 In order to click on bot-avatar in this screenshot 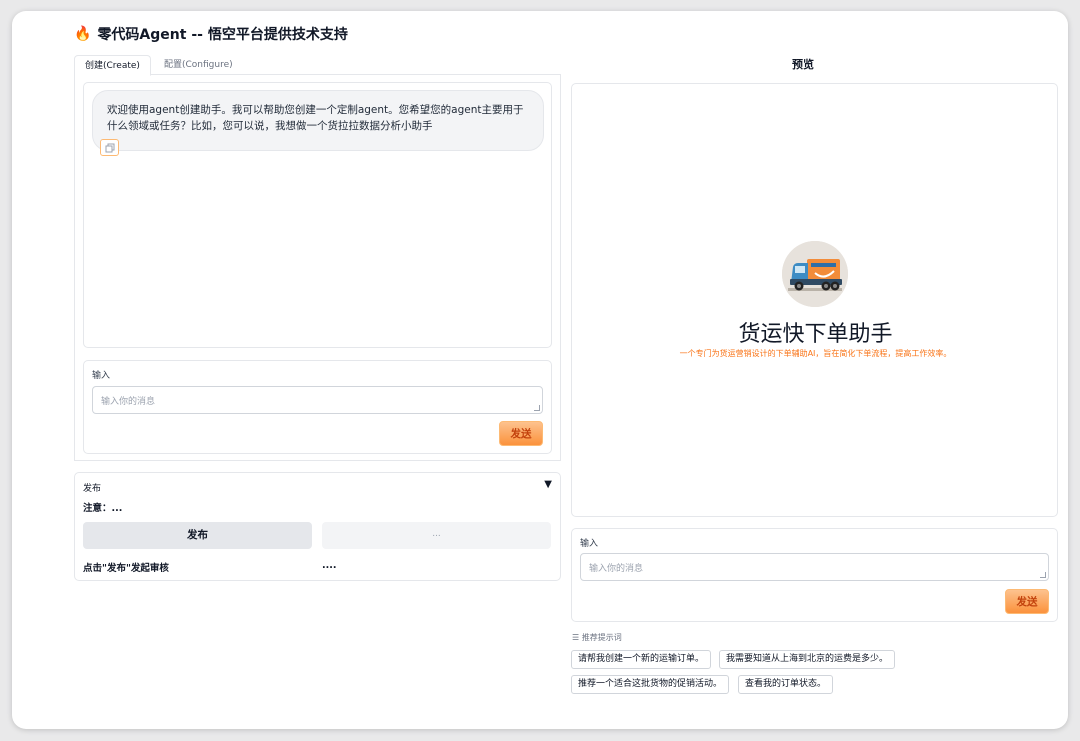, I will do `click(815, 274)`.